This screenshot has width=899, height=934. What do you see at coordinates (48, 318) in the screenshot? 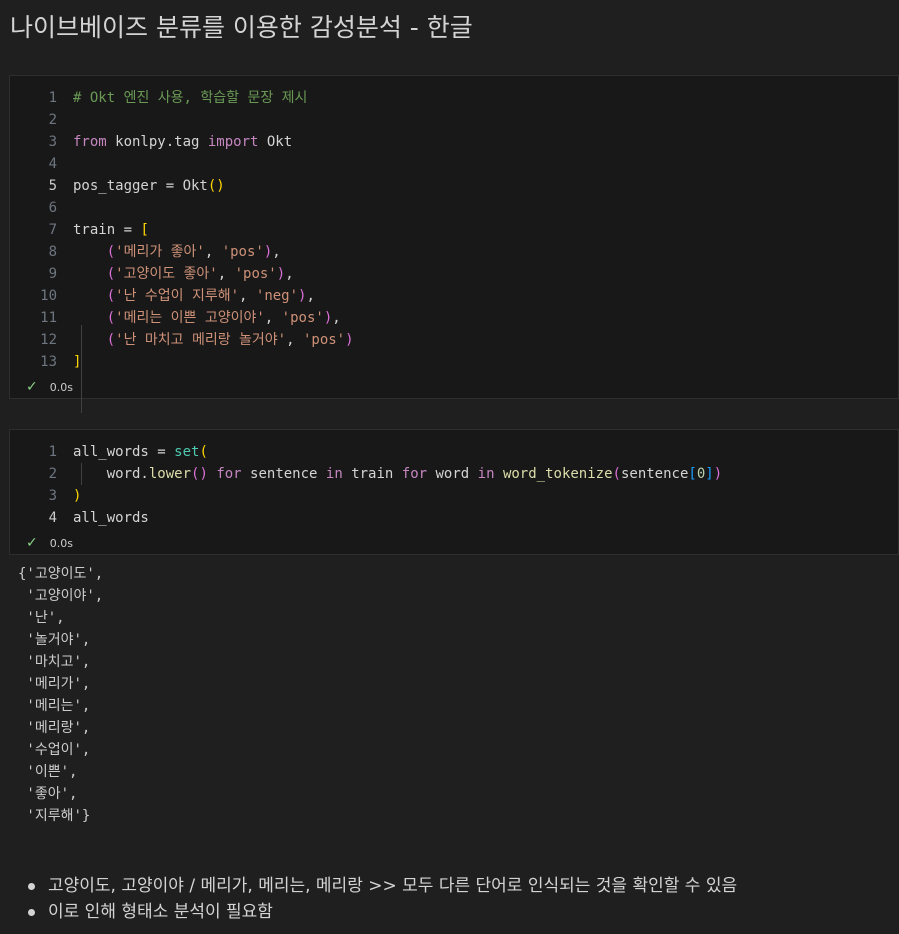
I see `line-number: 11` at bounding box center [48, 318].